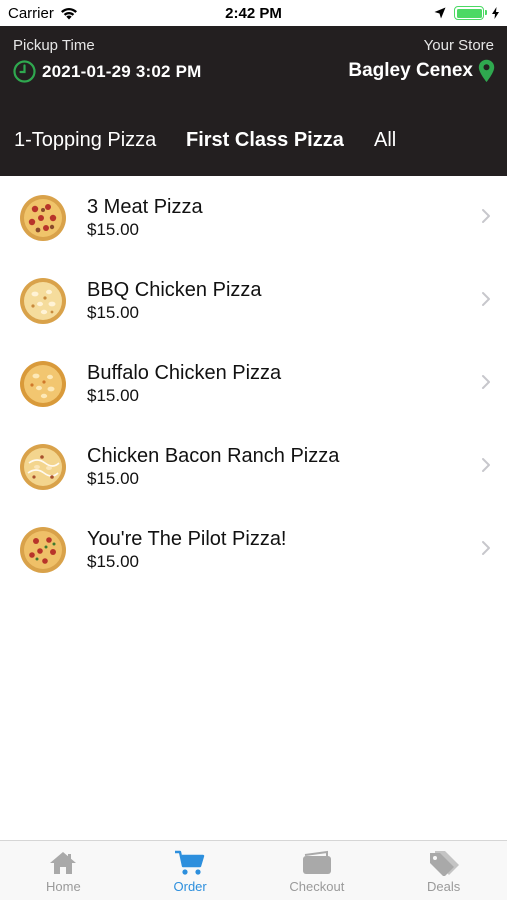 The image size is (507, 900). I want to click on bottom-tab-bar: Home Order Checkout Deals, so click(253, 870).